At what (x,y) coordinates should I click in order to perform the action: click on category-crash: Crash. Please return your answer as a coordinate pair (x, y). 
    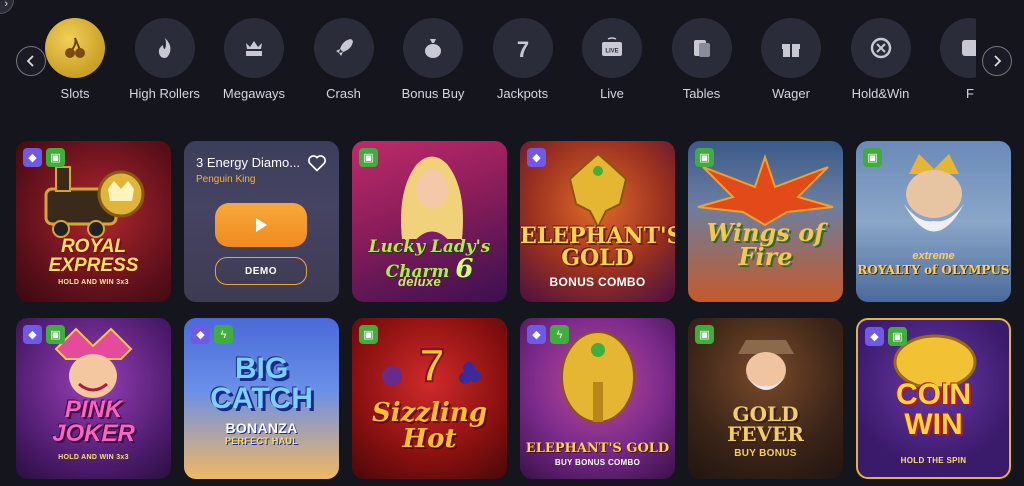
    Looking at the image, I should click on (344, 59).